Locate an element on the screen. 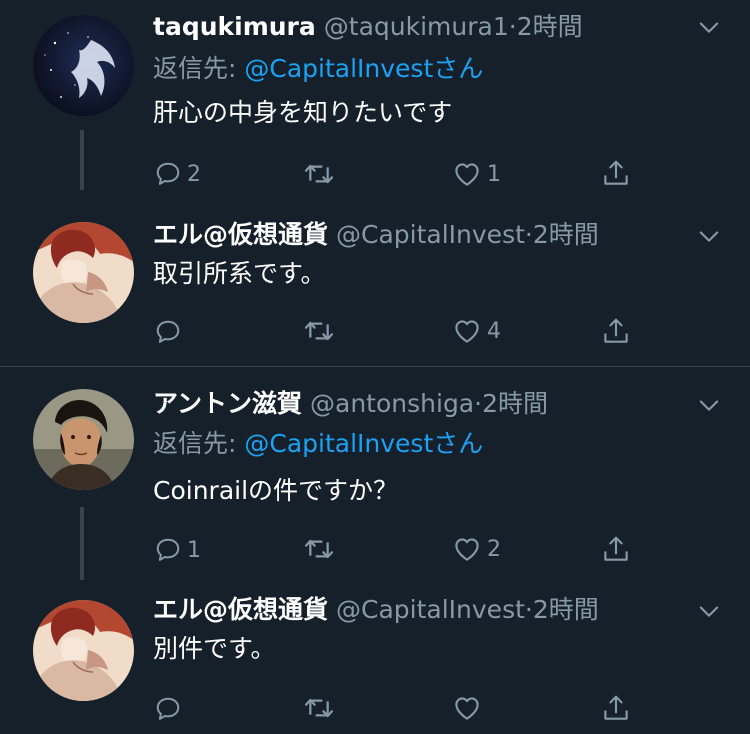 This screenshot has height=734, width=750. like-button: 1 is located at coordinates (476, 174).